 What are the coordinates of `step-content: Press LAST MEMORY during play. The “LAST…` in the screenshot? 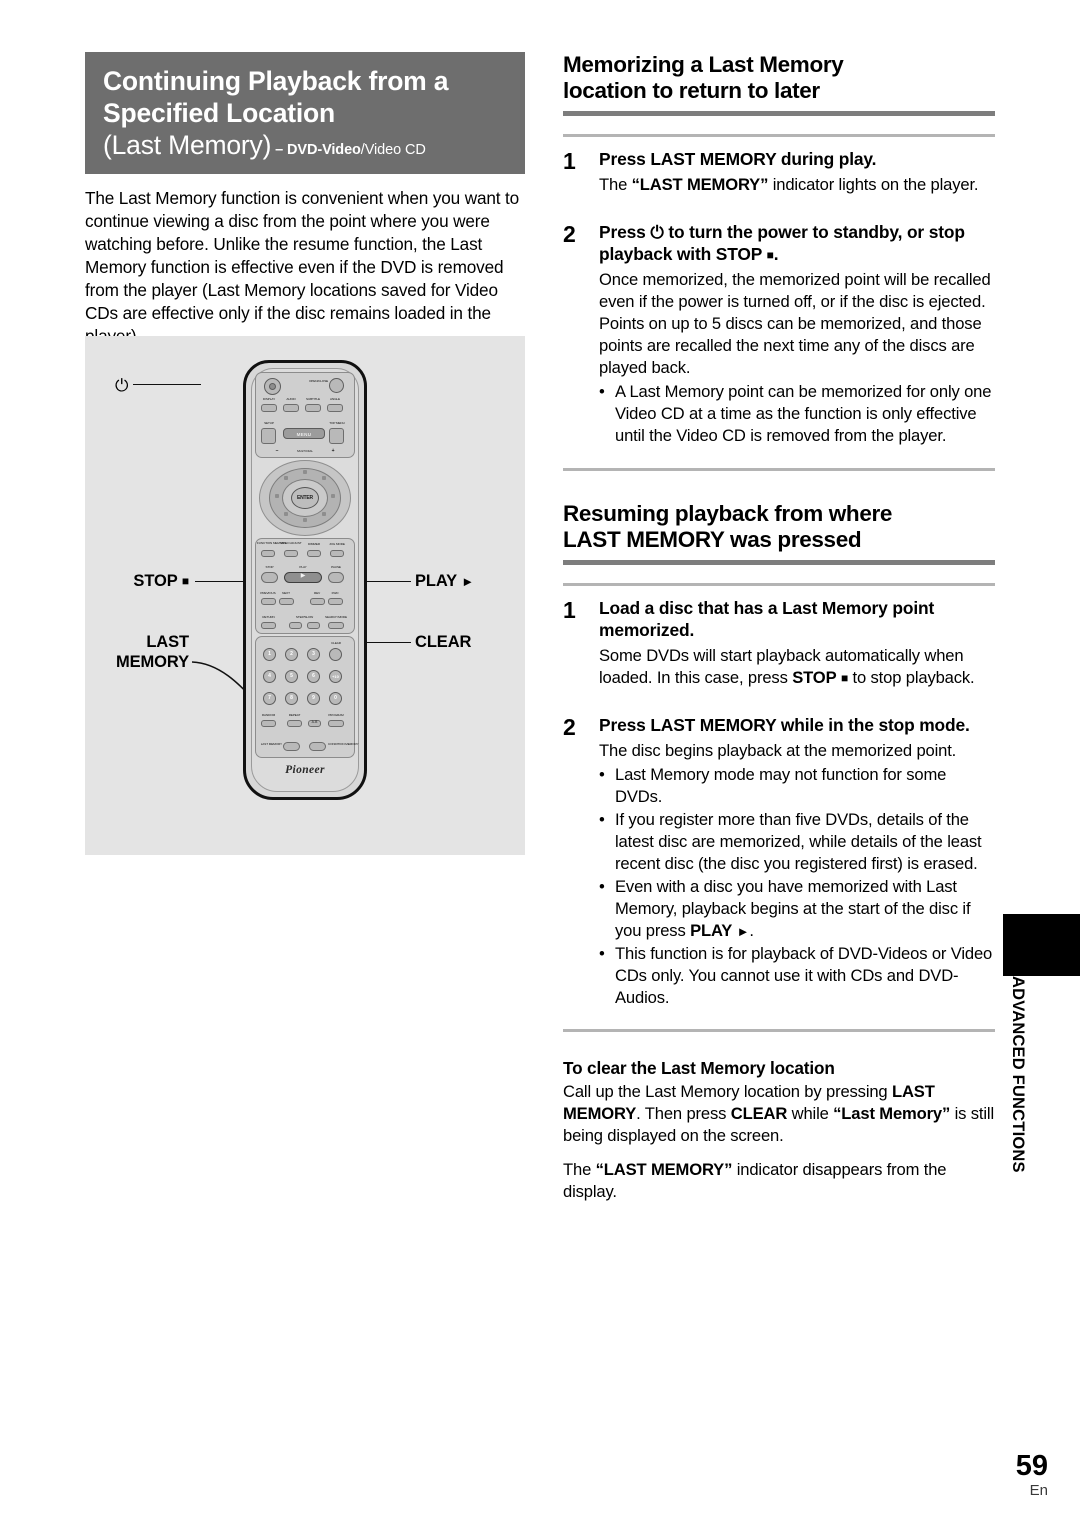 It's located at (797, 172).